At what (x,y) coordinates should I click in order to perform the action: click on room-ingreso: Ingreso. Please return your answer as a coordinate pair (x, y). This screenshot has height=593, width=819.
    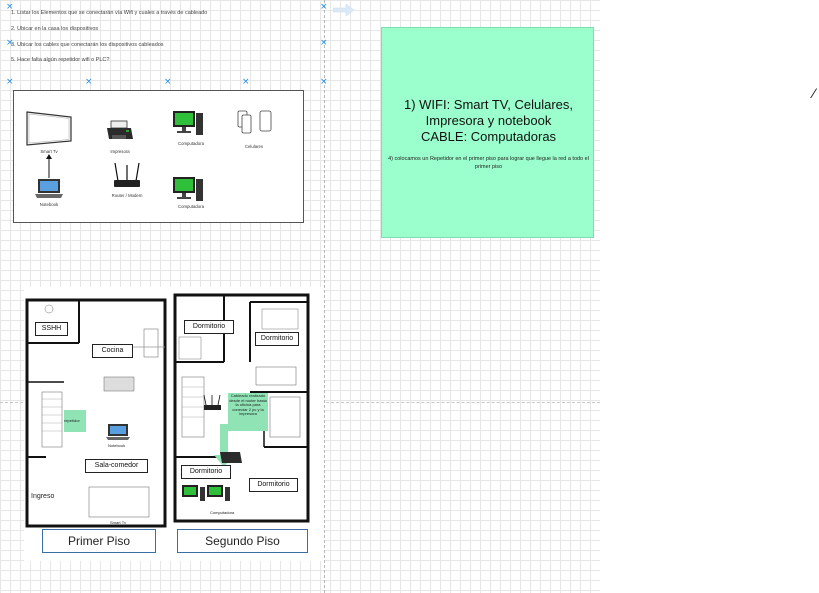
    Looking at the image, I should click on (43, 496).